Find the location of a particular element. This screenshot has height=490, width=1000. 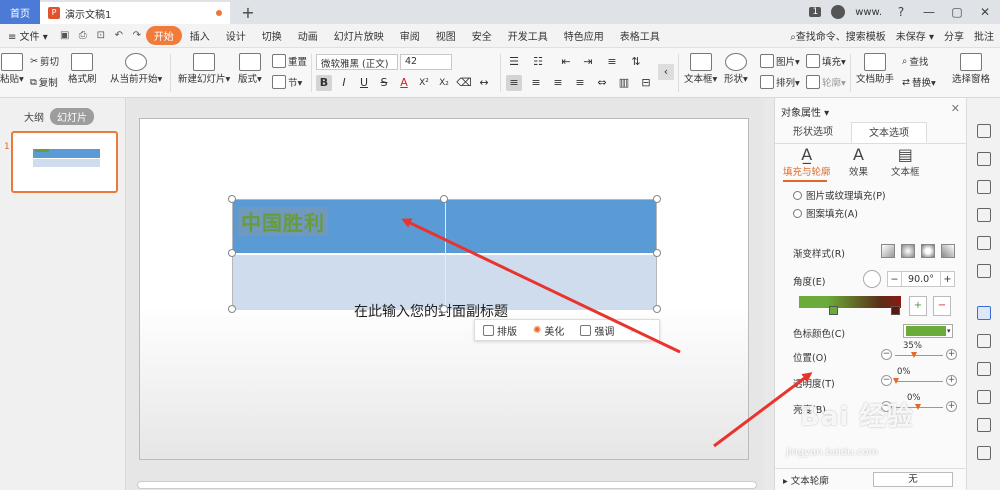

angle-dial is located at coordinates (872, 279).